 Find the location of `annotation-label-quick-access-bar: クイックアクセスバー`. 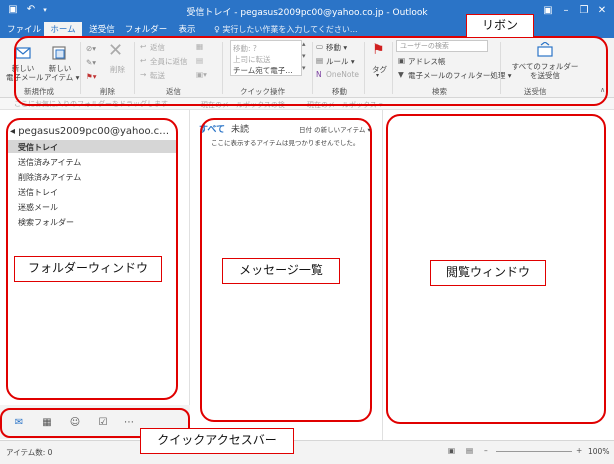

annotation-label-quick-access-bar: クイックアクセスバー is located at coordinates (217, 441).